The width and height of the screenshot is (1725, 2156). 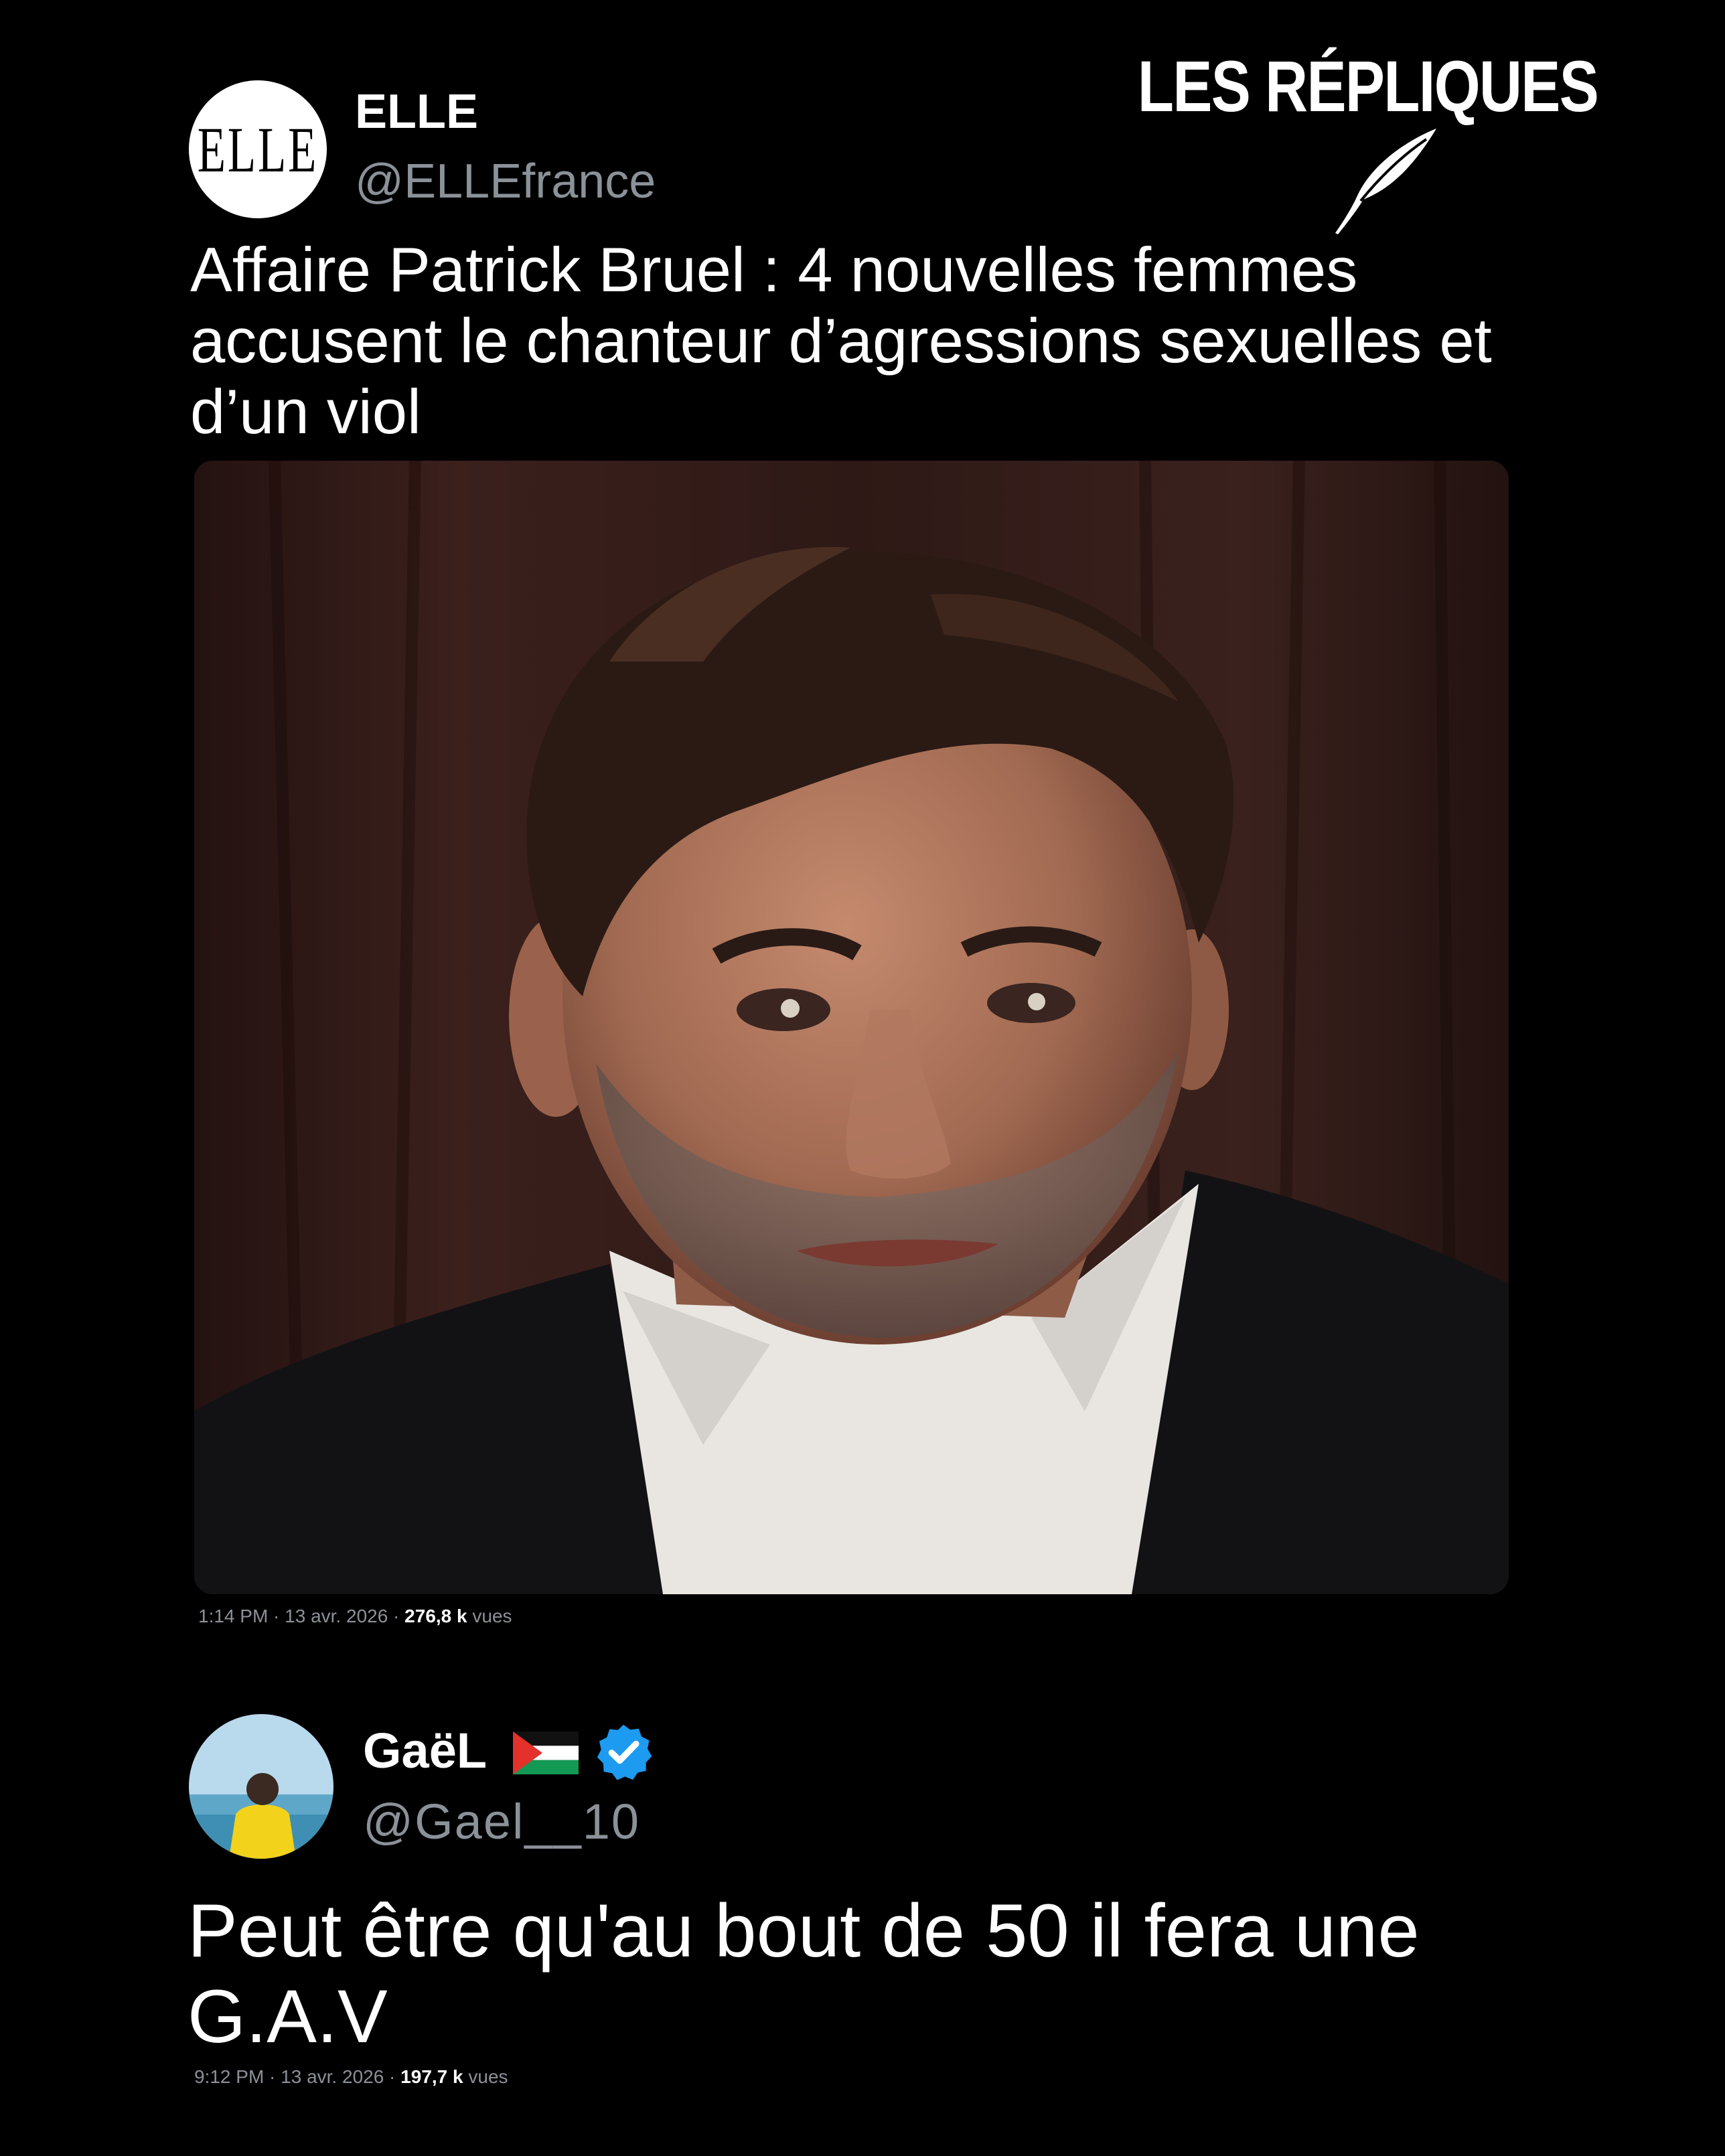 What do you see at coordinates (1385, 181) in the screenshot?
I see `quill-icon` at bounding box center [1385, 181].